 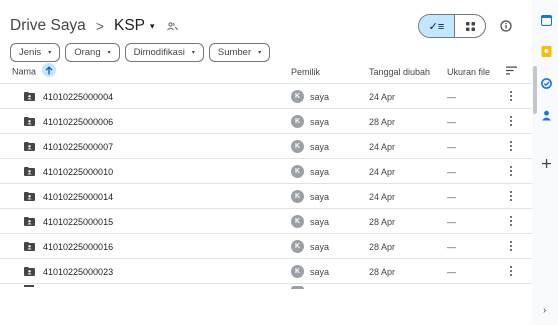 I want to click on list-view-button: ✓≡, so click(x=437, y=26).